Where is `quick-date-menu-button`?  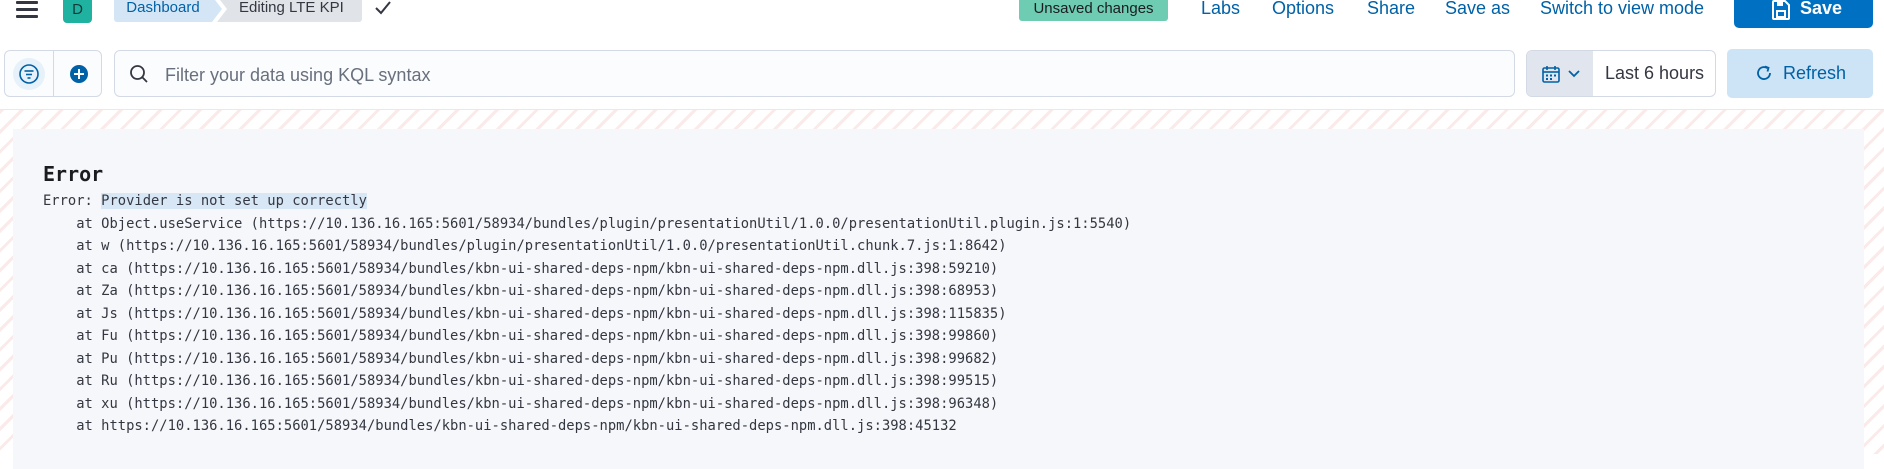
quick-date-menu-button is located at coordinates (1560, 73).